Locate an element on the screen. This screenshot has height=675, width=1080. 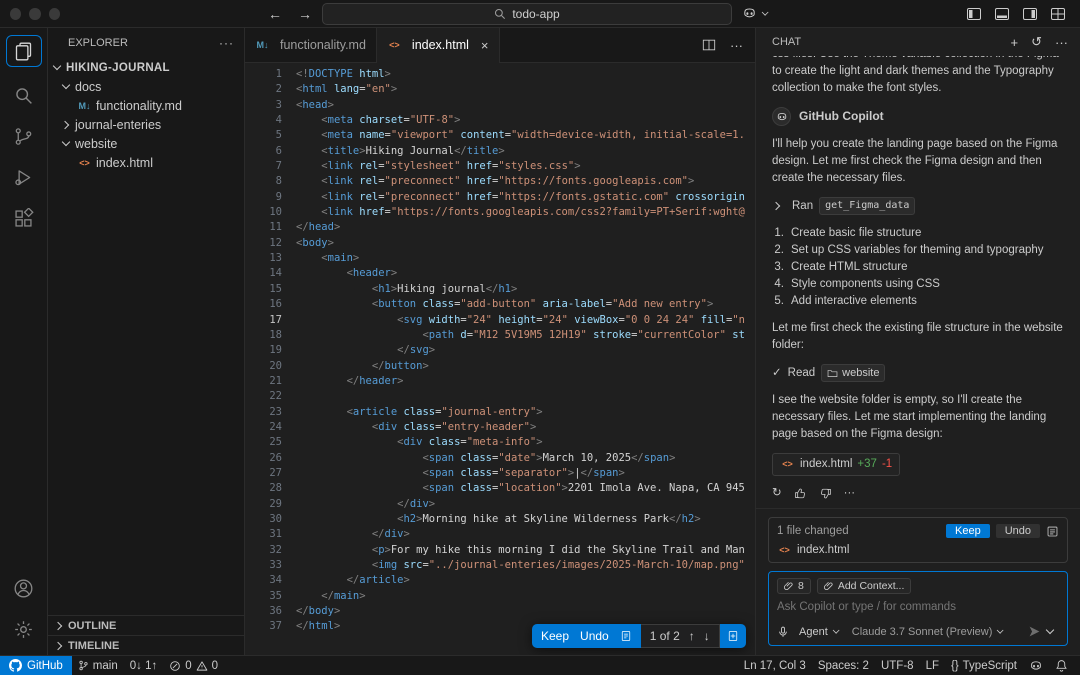
code-line: 15 <h1>Hiking journal</h1> is located at coordinates (500, 289).